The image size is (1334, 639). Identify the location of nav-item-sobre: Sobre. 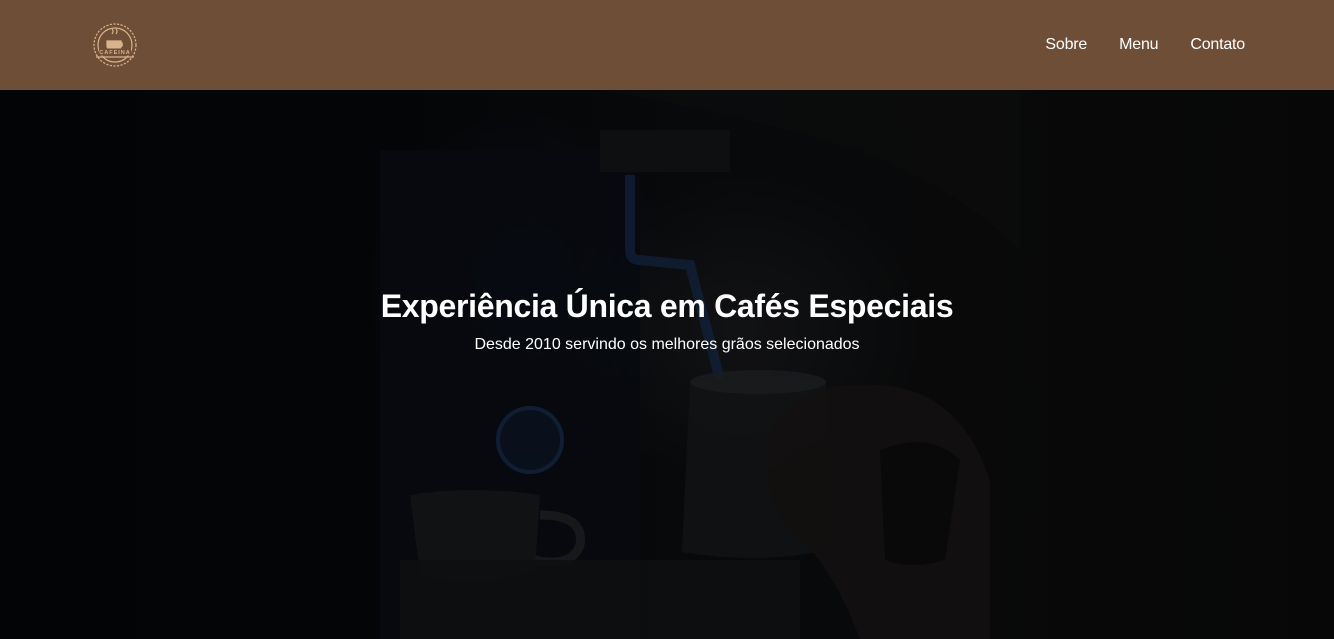
(1066, 45).